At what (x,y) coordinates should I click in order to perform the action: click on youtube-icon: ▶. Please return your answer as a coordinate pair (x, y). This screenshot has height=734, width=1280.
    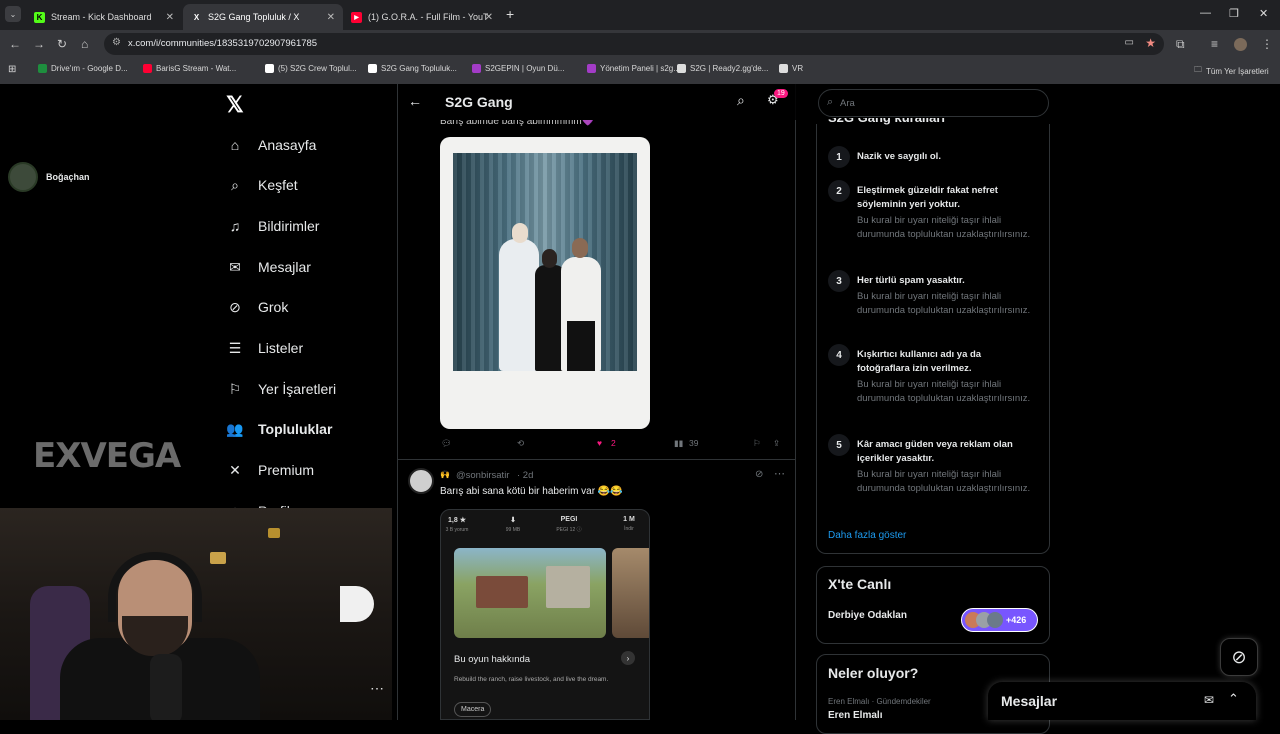
    Looking at the image, I should click on (356, 17).